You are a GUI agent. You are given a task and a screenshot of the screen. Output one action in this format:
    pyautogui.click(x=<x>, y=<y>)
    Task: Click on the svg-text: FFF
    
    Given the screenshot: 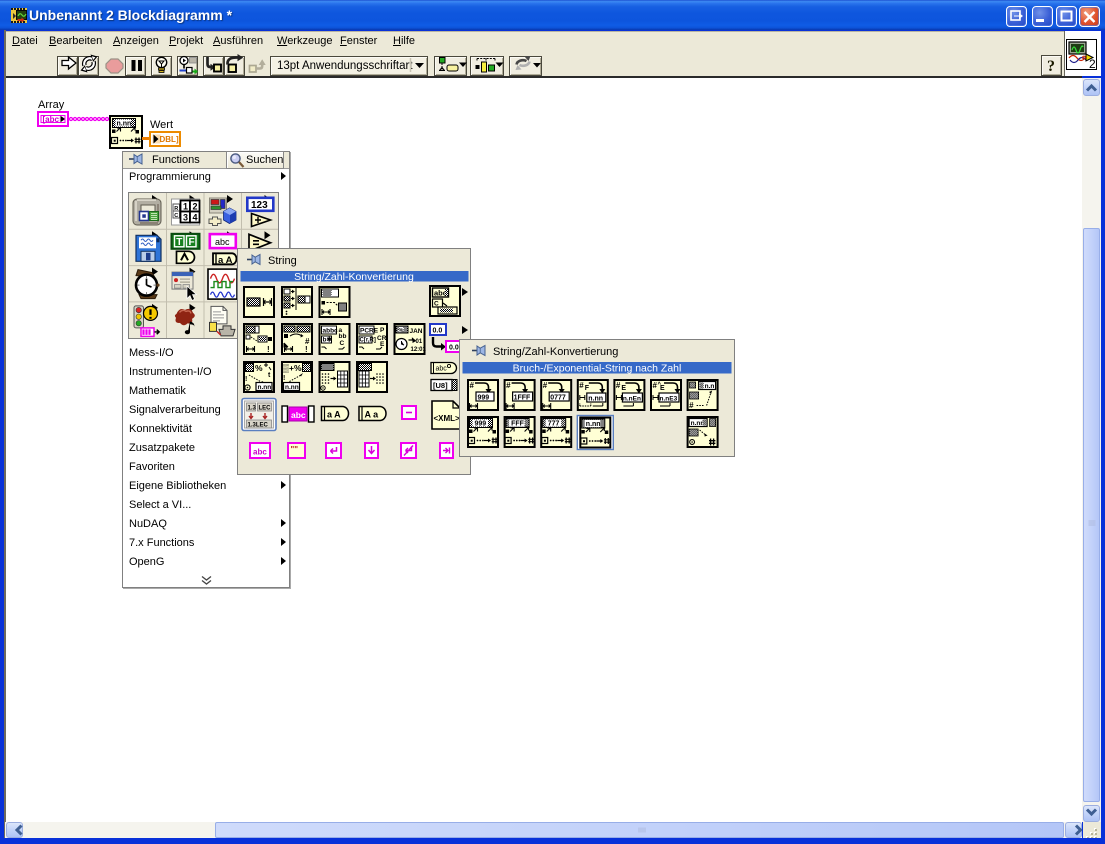 What is the action you would take?
    pyautogui.click(x=518, y=424)
    